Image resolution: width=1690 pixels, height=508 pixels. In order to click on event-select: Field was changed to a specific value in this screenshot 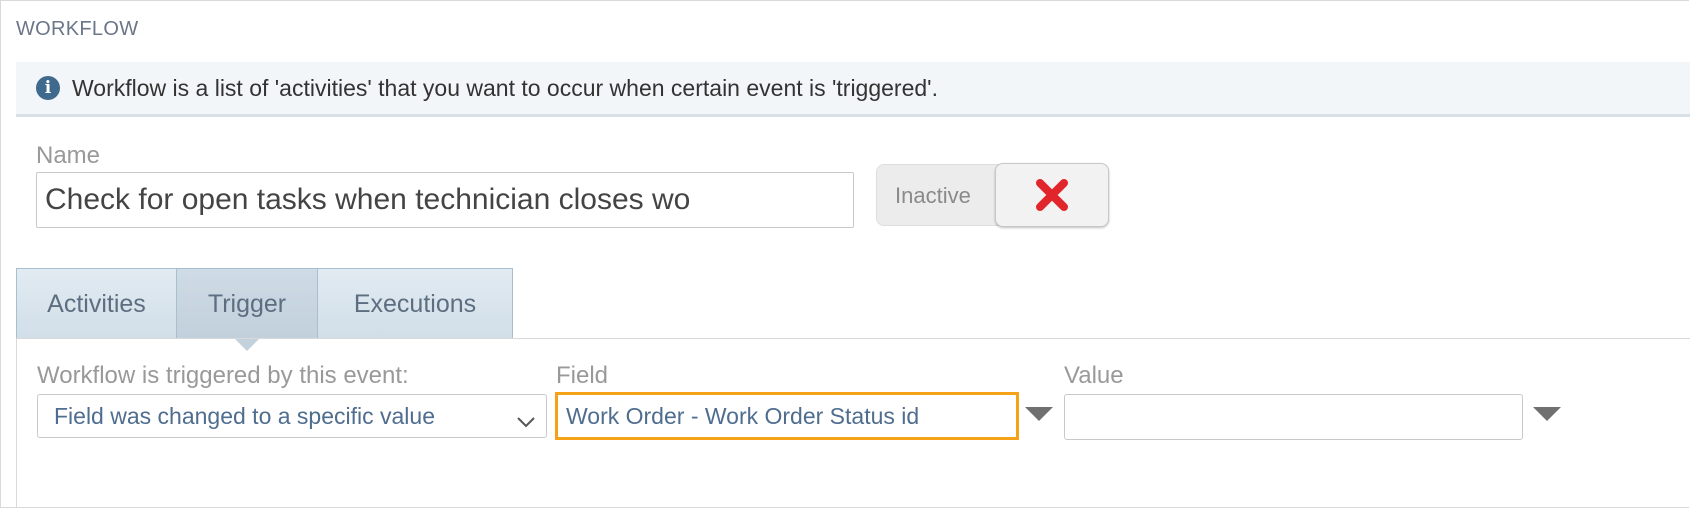, I will do `click(292, 416)`.